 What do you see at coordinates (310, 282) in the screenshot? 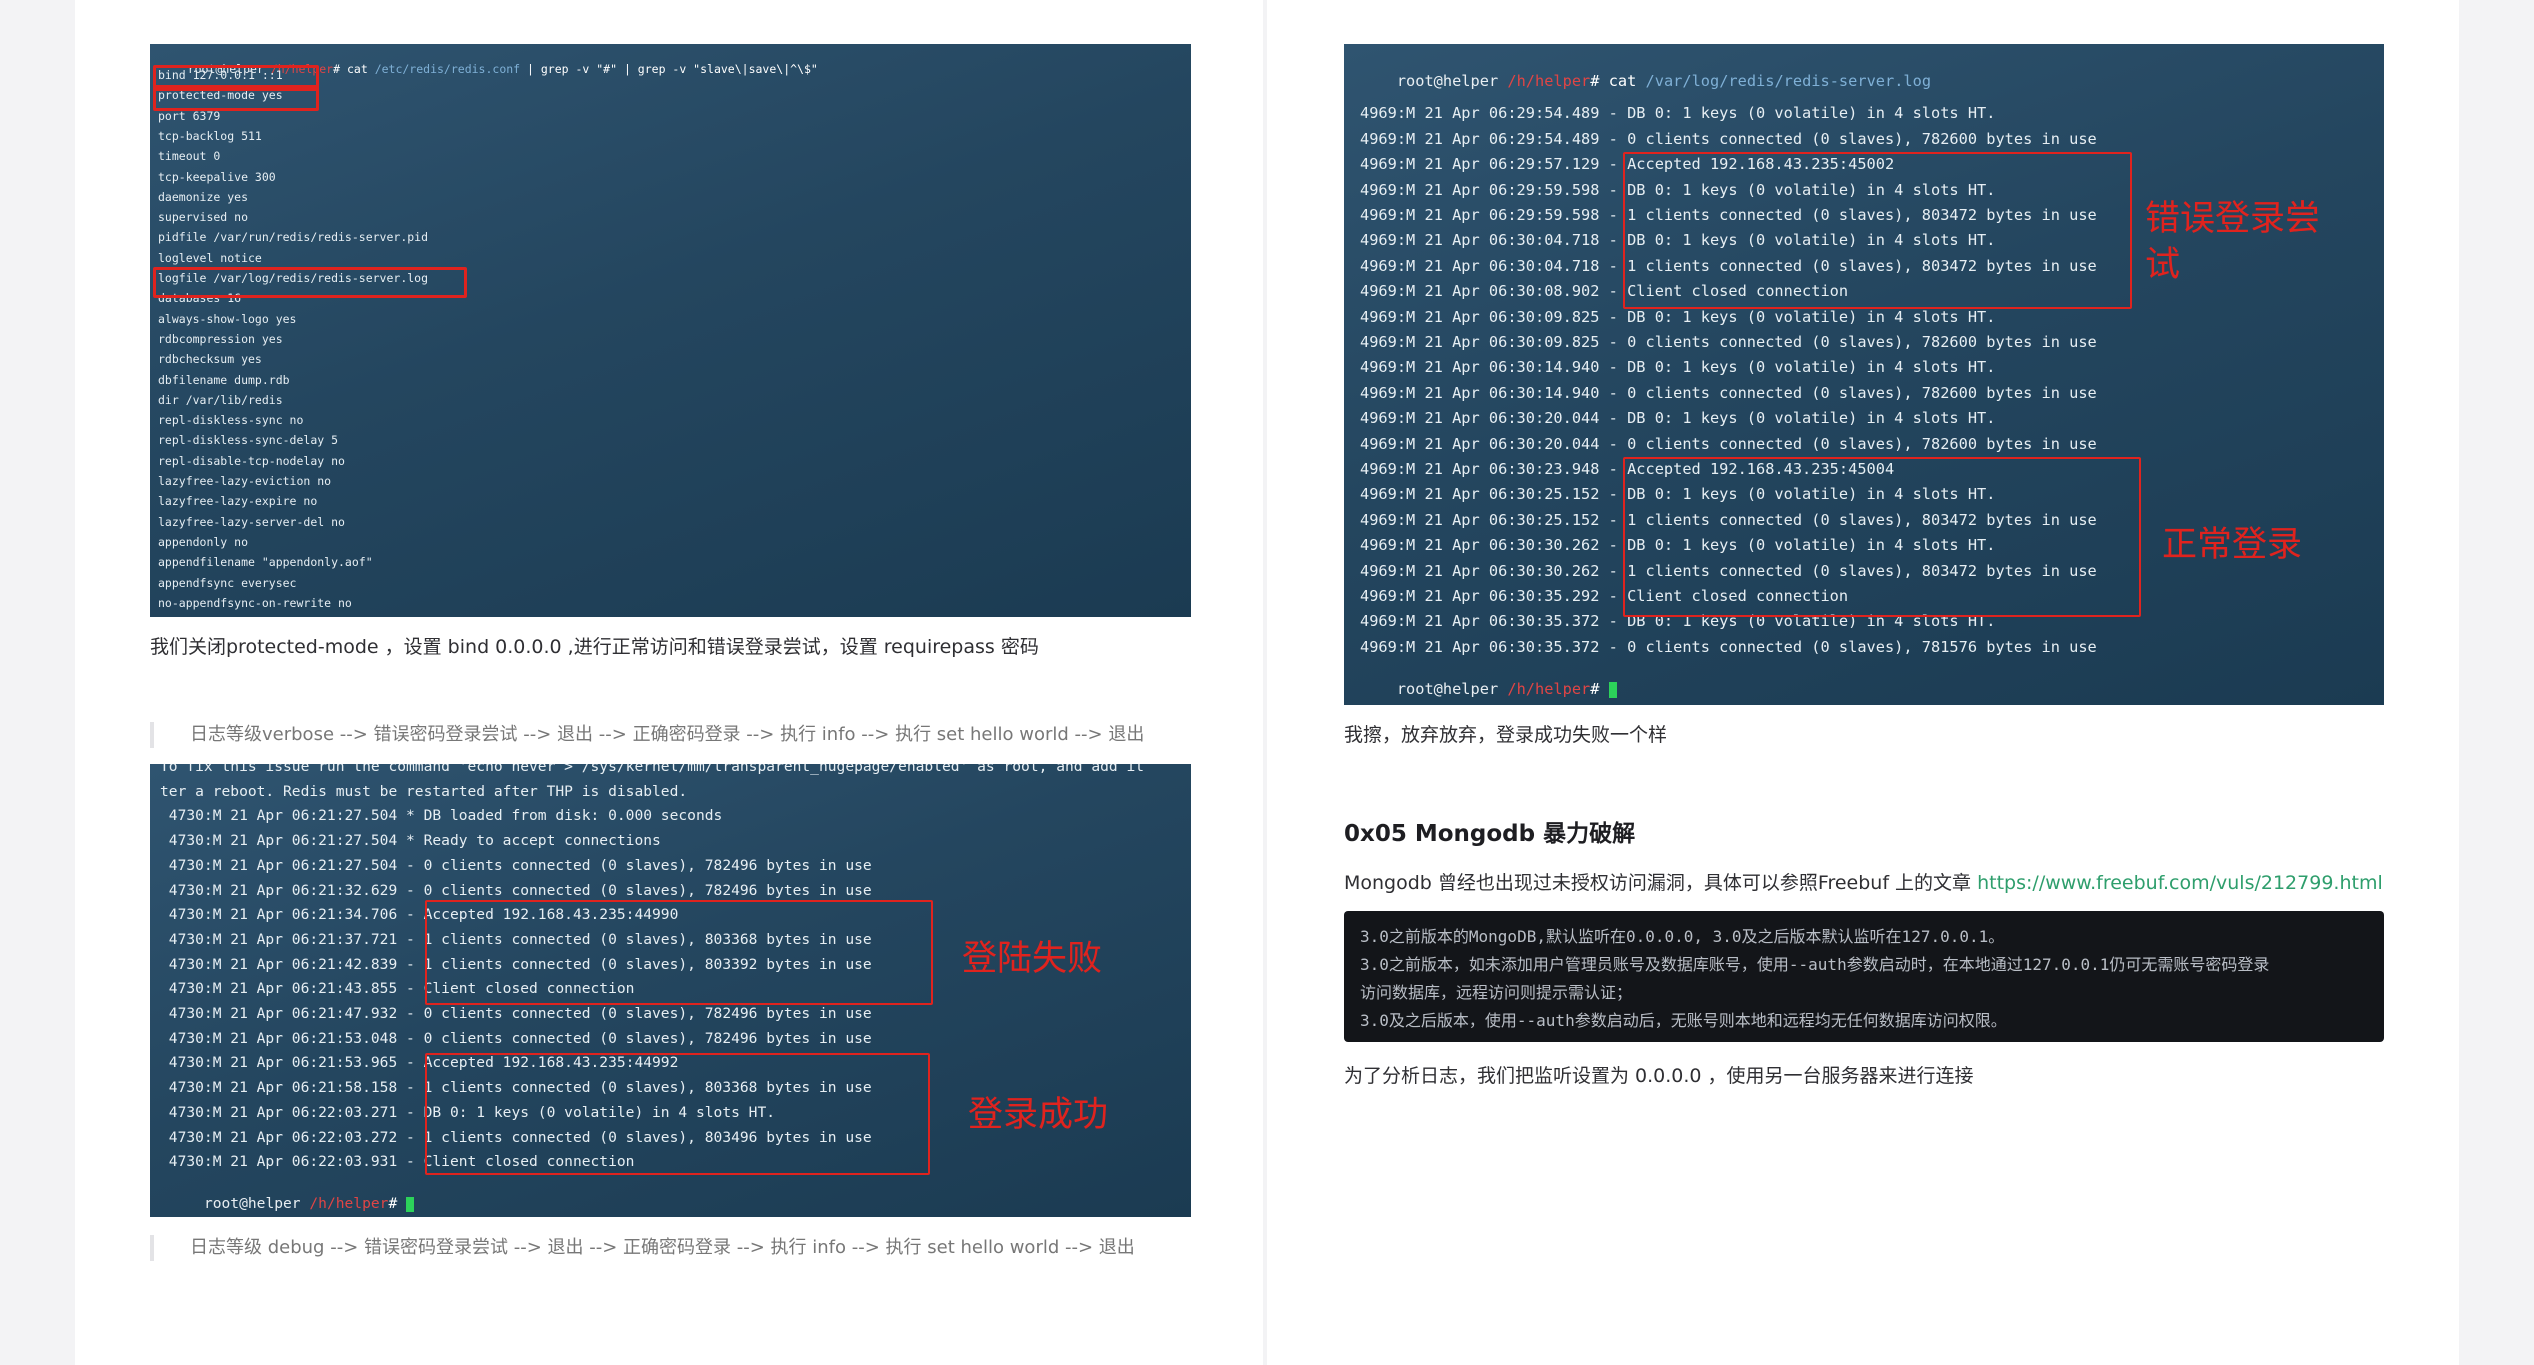
I see `highlight-box-logfile` at bounding box center [310, 282].